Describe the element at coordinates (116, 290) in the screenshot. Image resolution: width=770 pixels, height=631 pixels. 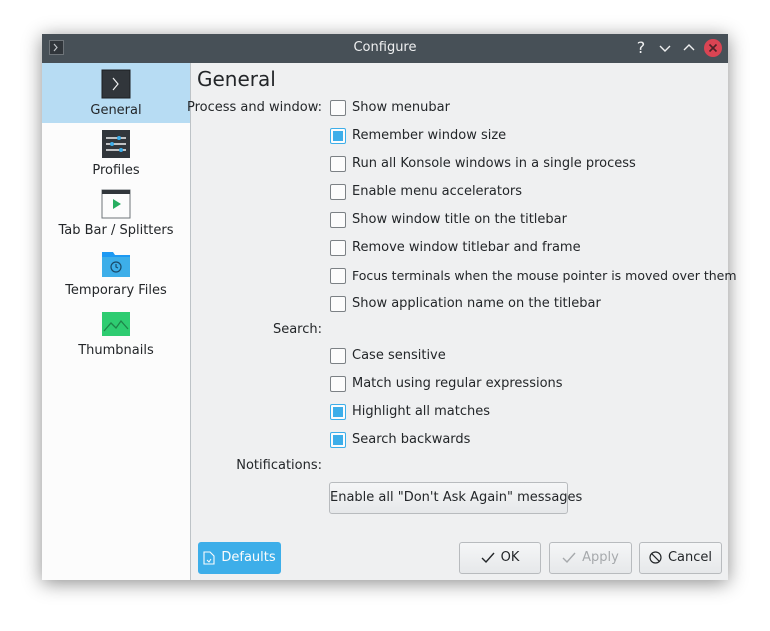
I see `sidebar-item-label: Temporary Files` at that location.